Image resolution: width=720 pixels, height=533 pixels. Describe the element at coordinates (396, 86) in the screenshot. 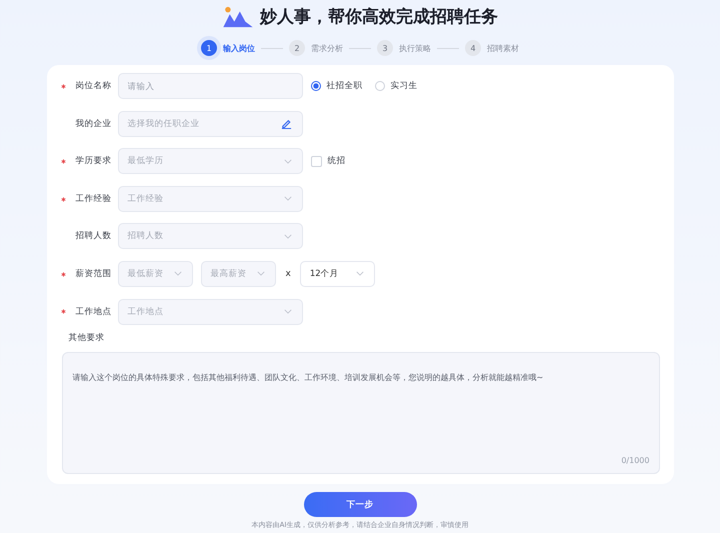

I see `radio-option: 实习生` at that location.